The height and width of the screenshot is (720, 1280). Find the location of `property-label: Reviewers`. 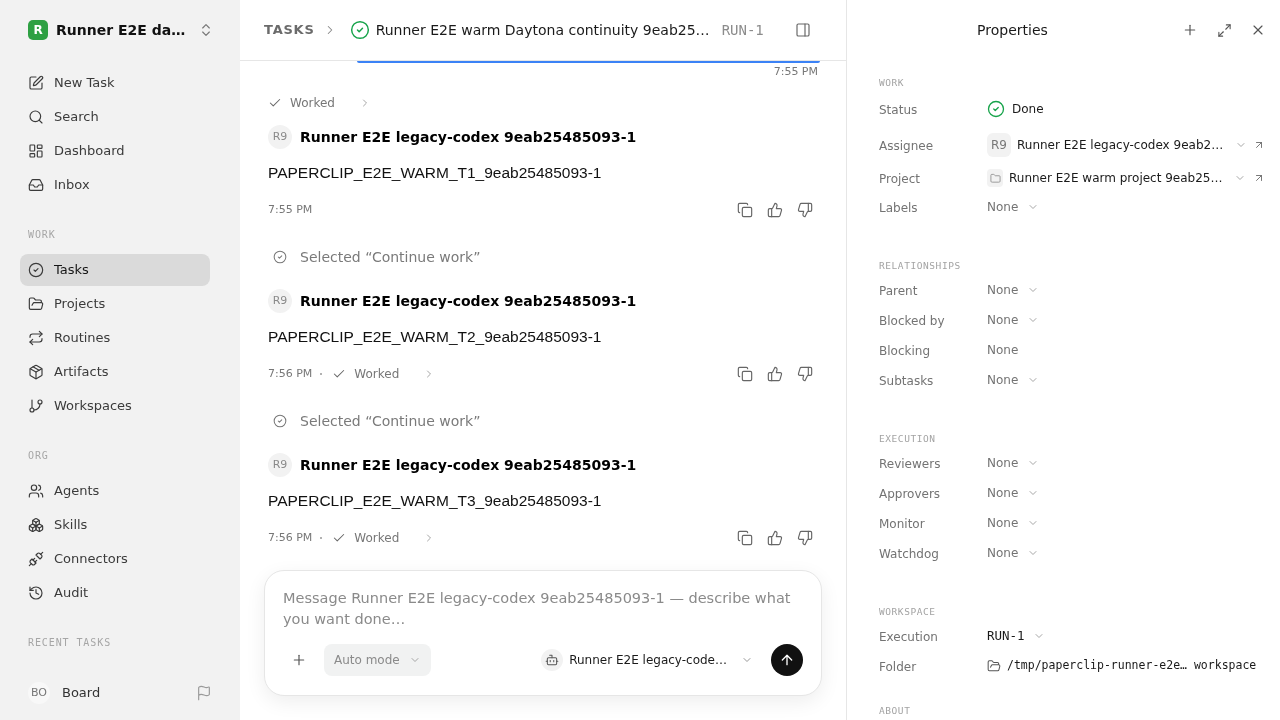

property-label: Reviewers is located at coordinates (910, 464).